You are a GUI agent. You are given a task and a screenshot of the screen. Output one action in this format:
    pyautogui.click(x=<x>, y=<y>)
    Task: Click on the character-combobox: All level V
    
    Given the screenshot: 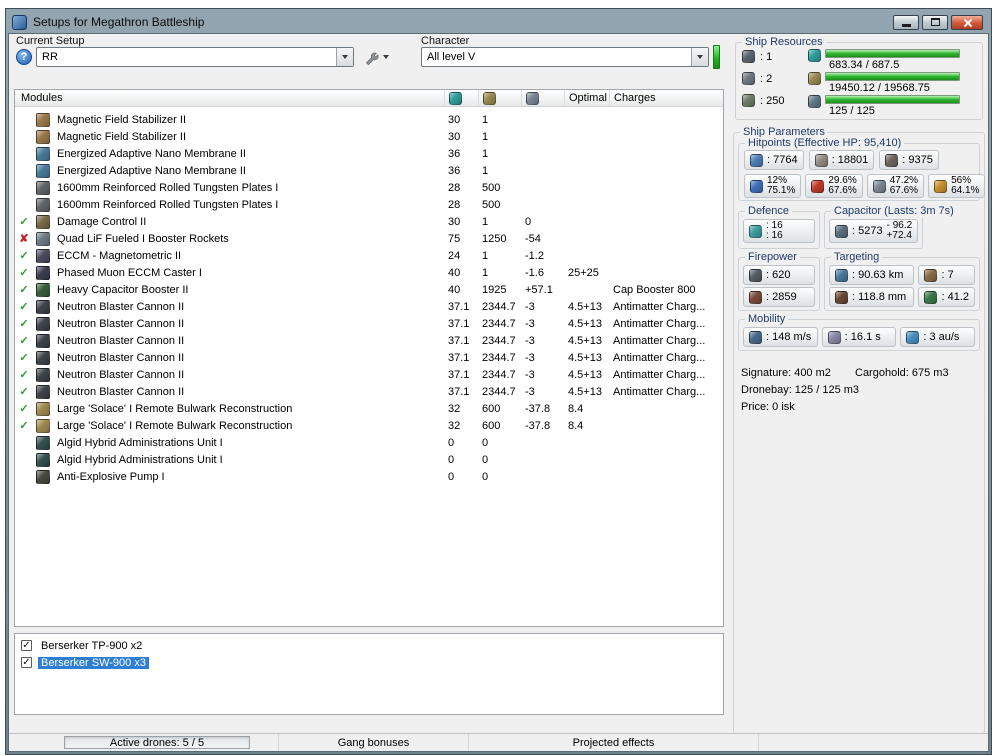 What is the action you would take?
    pyautogui.click(x=565, y=57)
    